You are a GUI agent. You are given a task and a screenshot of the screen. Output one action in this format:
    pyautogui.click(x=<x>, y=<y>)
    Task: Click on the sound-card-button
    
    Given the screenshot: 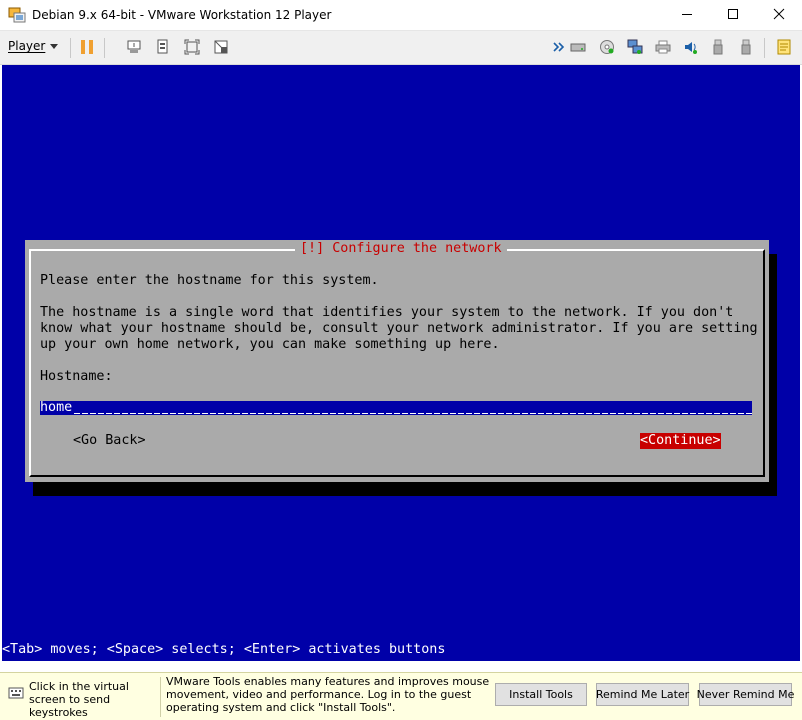 What is the action you would take?
    pyautogui.click(x=691, y=48)
    